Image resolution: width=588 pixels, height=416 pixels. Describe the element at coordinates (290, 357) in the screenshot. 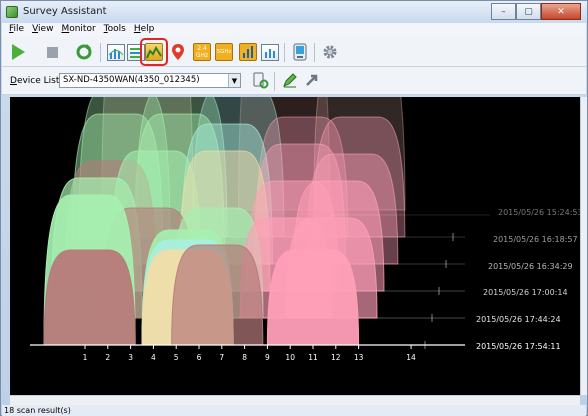

I see `x-tick-label: 10` at that location.